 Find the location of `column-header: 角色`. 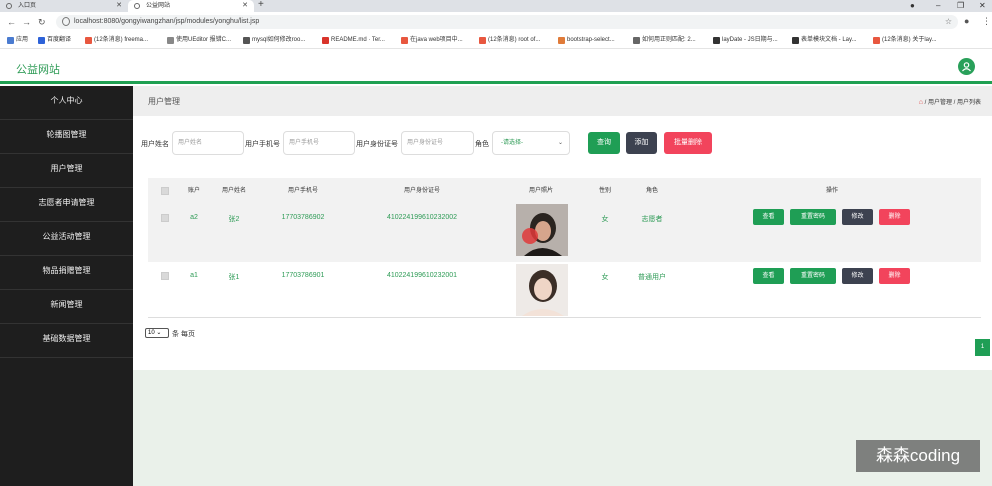

column-header: 角色 is located at coordinates (651, 191).